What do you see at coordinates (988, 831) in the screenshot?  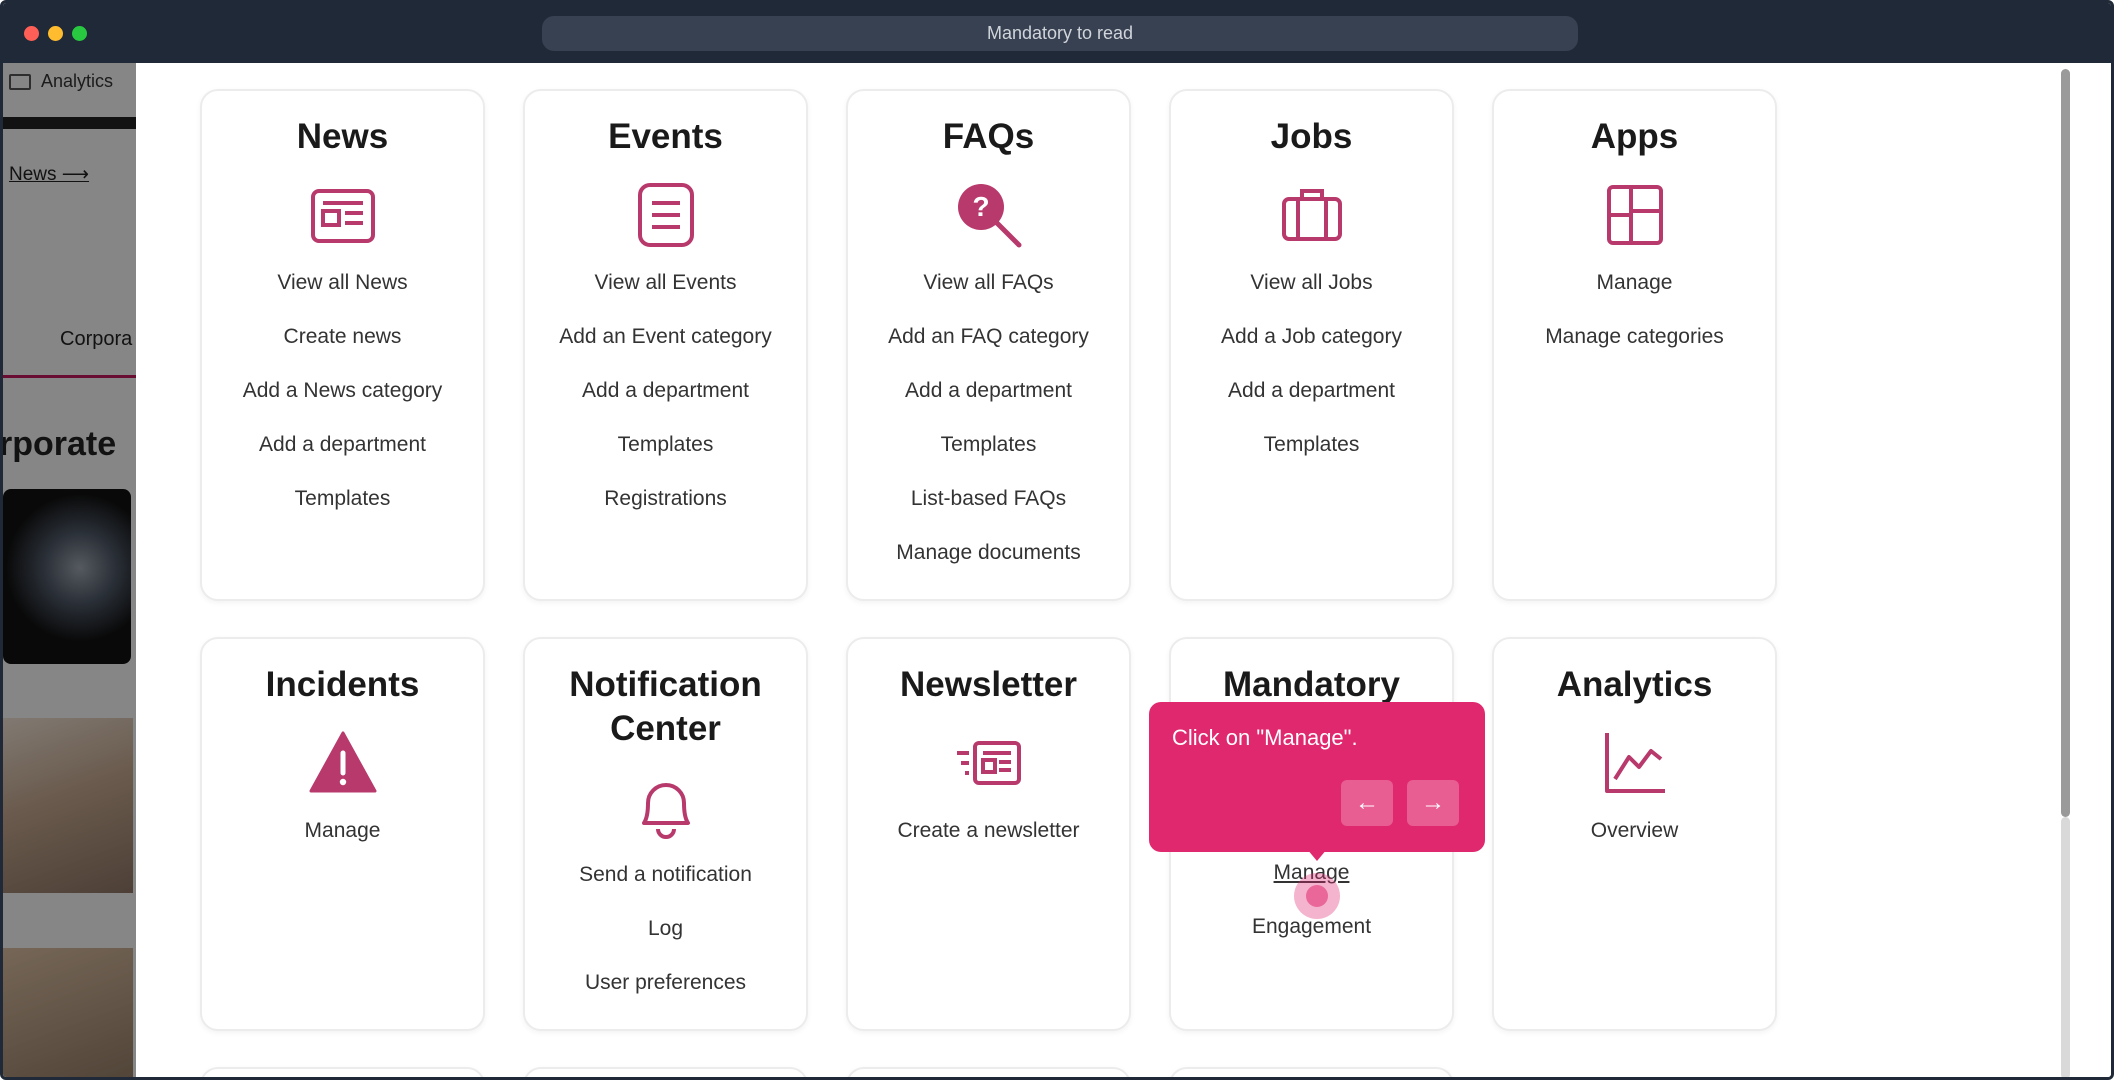 I see `link-create-newsletter: Create a newsletter` at bounding box center [988, 831].